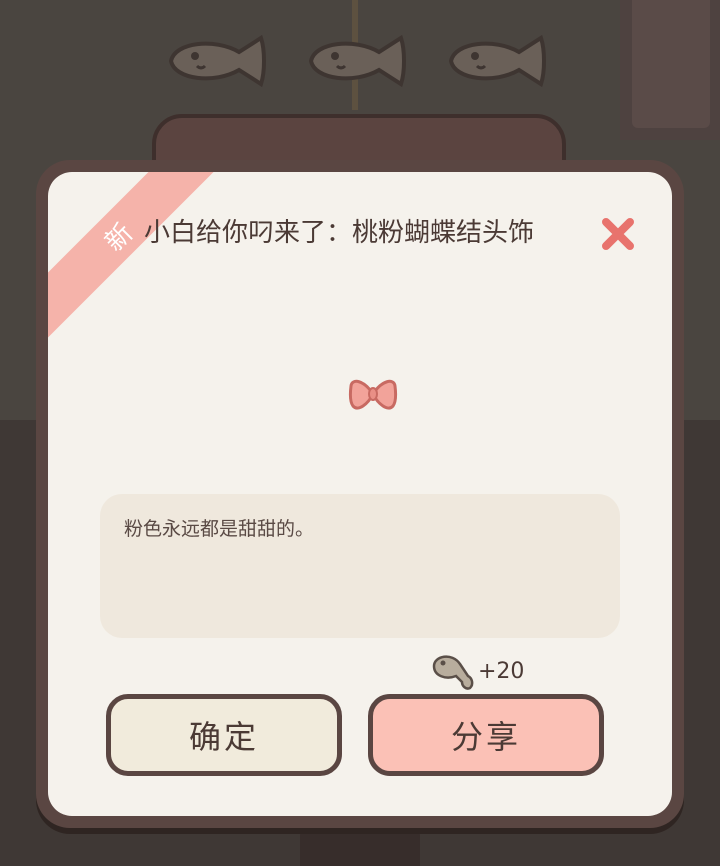  I want to click on fish-currency-icon, so click(453, 672).